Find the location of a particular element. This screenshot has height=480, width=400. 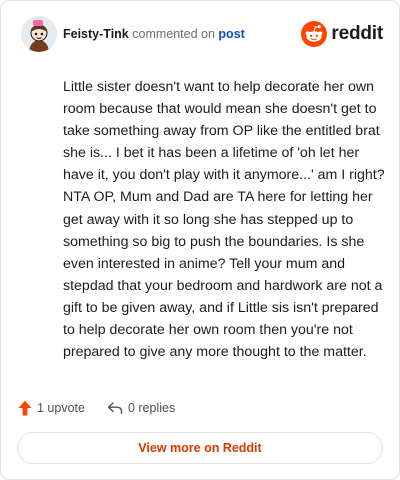

comment-header: Feisty-Tink commented on post reddit is located at coordinates (202, 34).